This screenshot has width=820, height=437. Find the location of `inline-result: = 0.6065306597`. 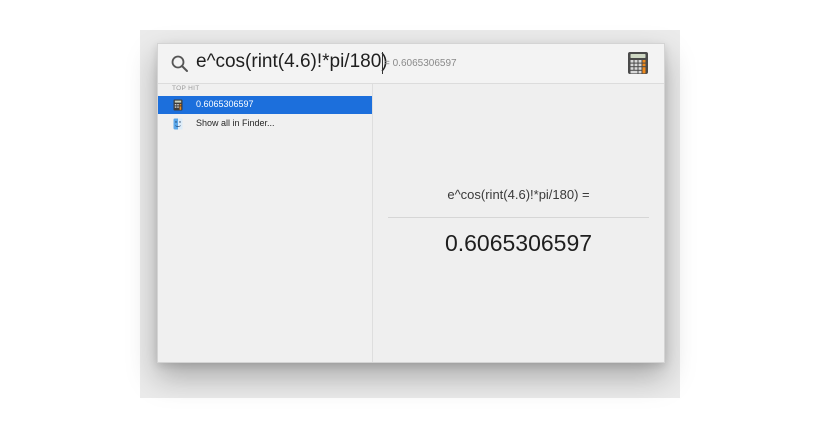

inline-result: = 0.6065306597 is located at coordinates (420, 63).